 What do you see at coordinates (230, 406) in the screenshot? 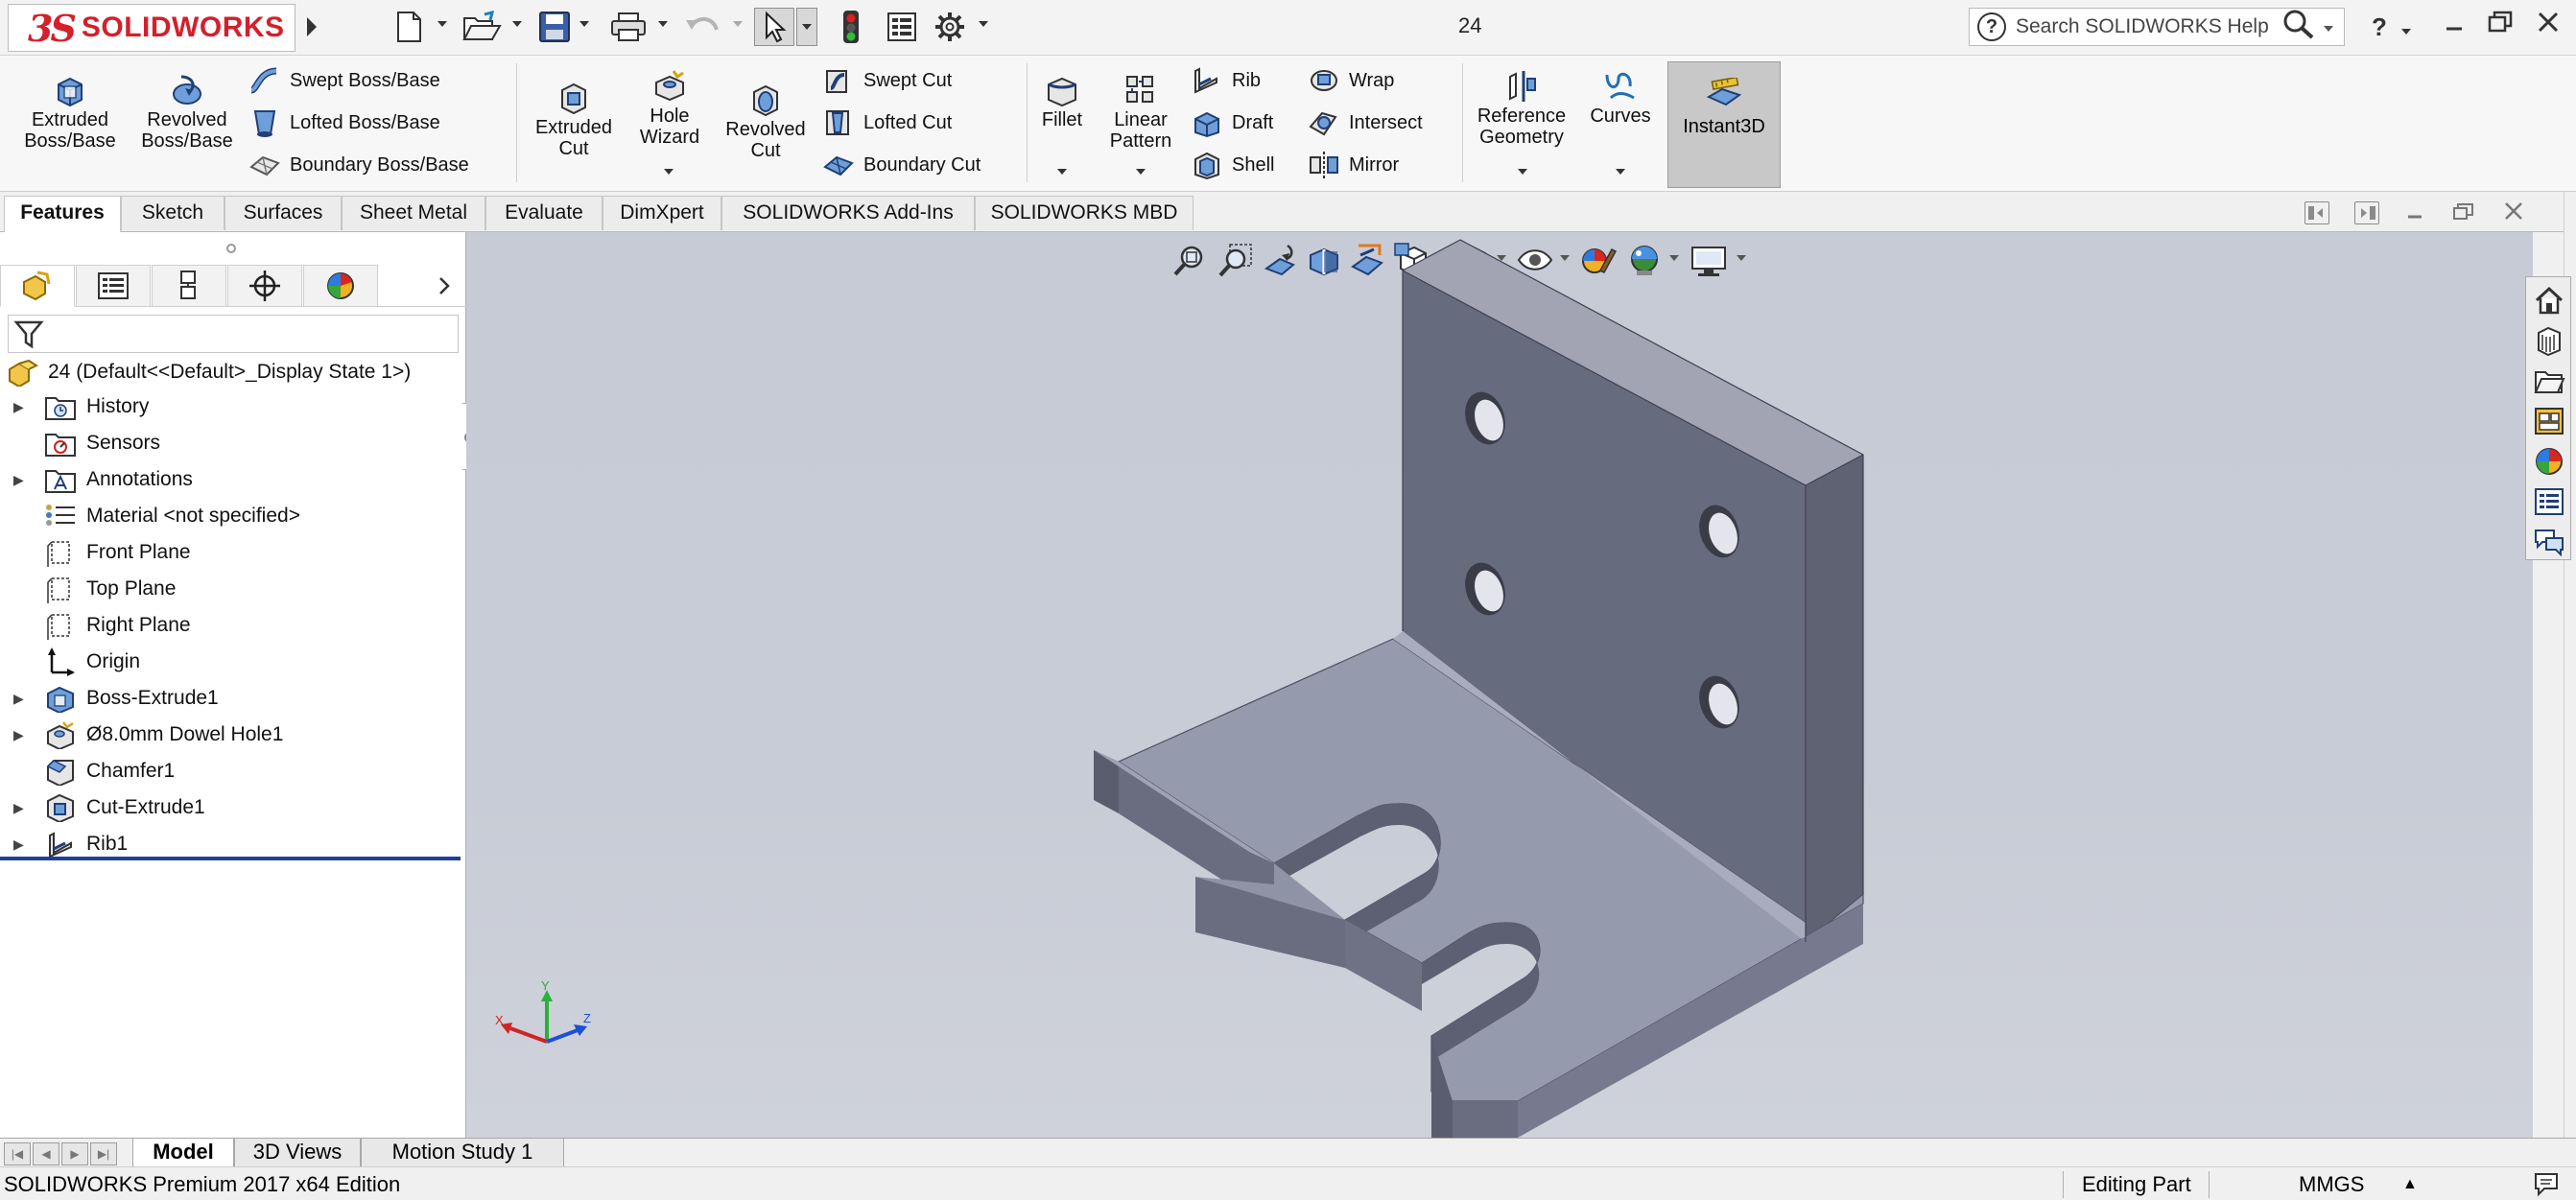
I see `tree-item-history: ▶ History` at bounding box center [230, 406].